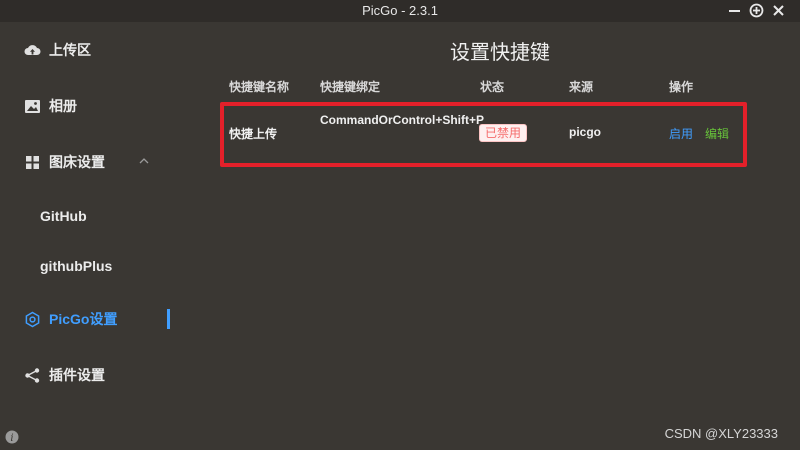  I want to click on sidebar-item-label: GitHub, so click(63, 216).